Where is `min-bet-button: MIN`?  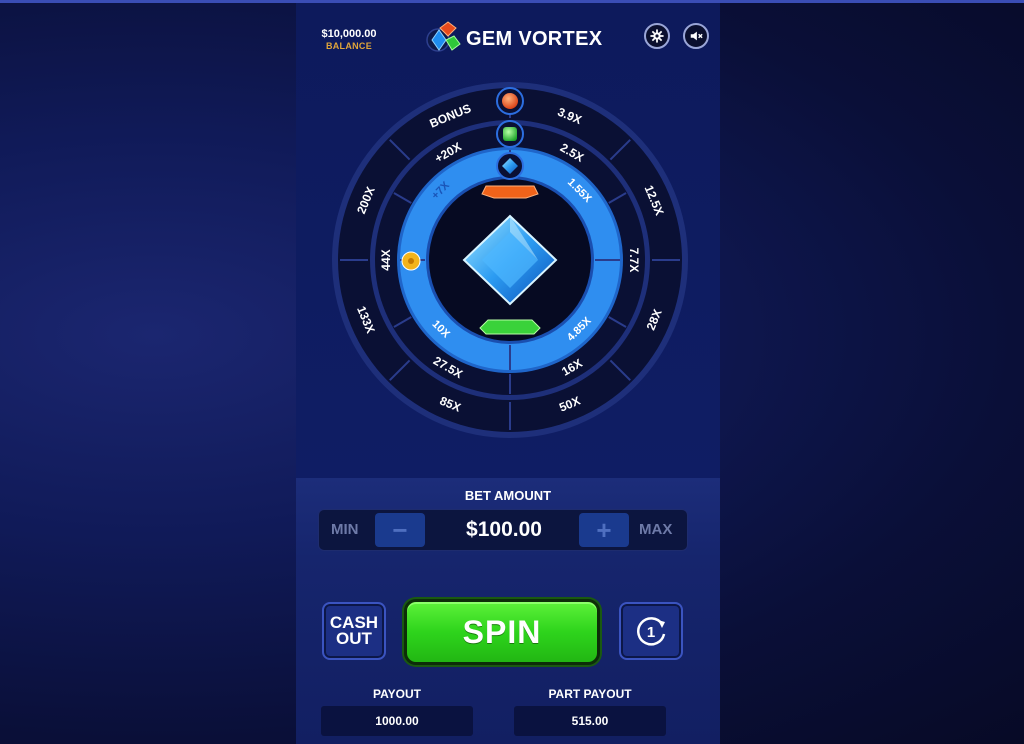 min-bet-button: MIN is located at coordinates (345, 530).